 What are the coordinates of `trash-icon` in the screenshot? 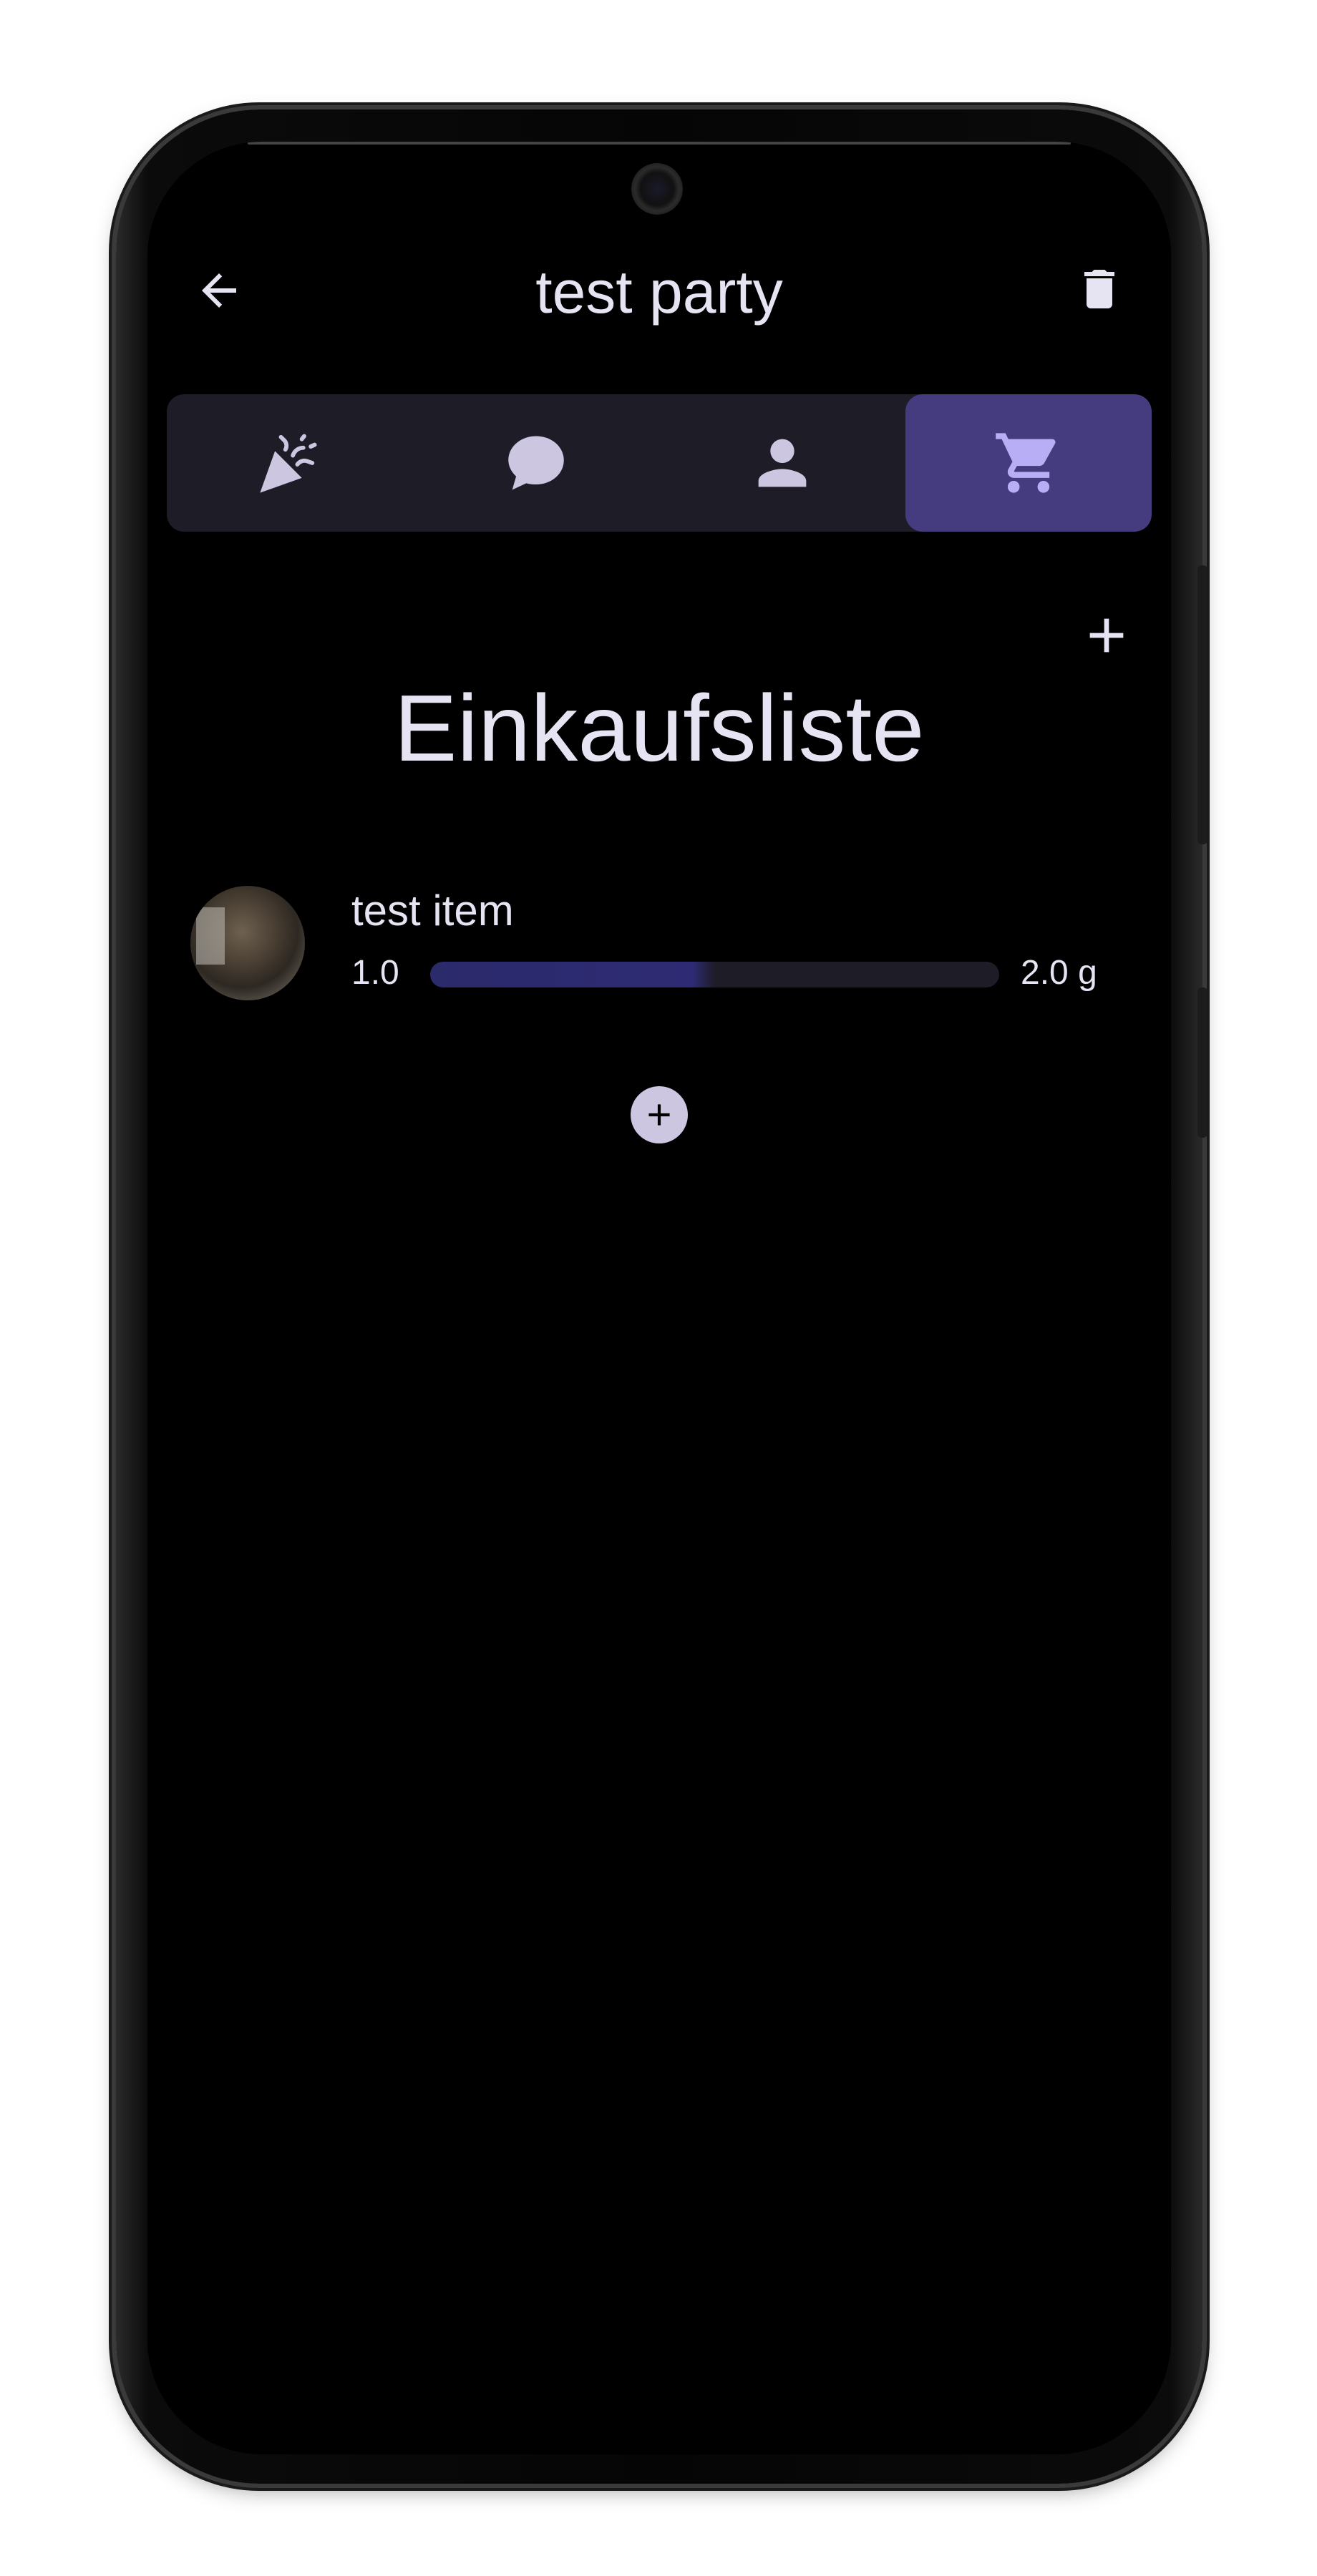 It's located at (1099, 289).